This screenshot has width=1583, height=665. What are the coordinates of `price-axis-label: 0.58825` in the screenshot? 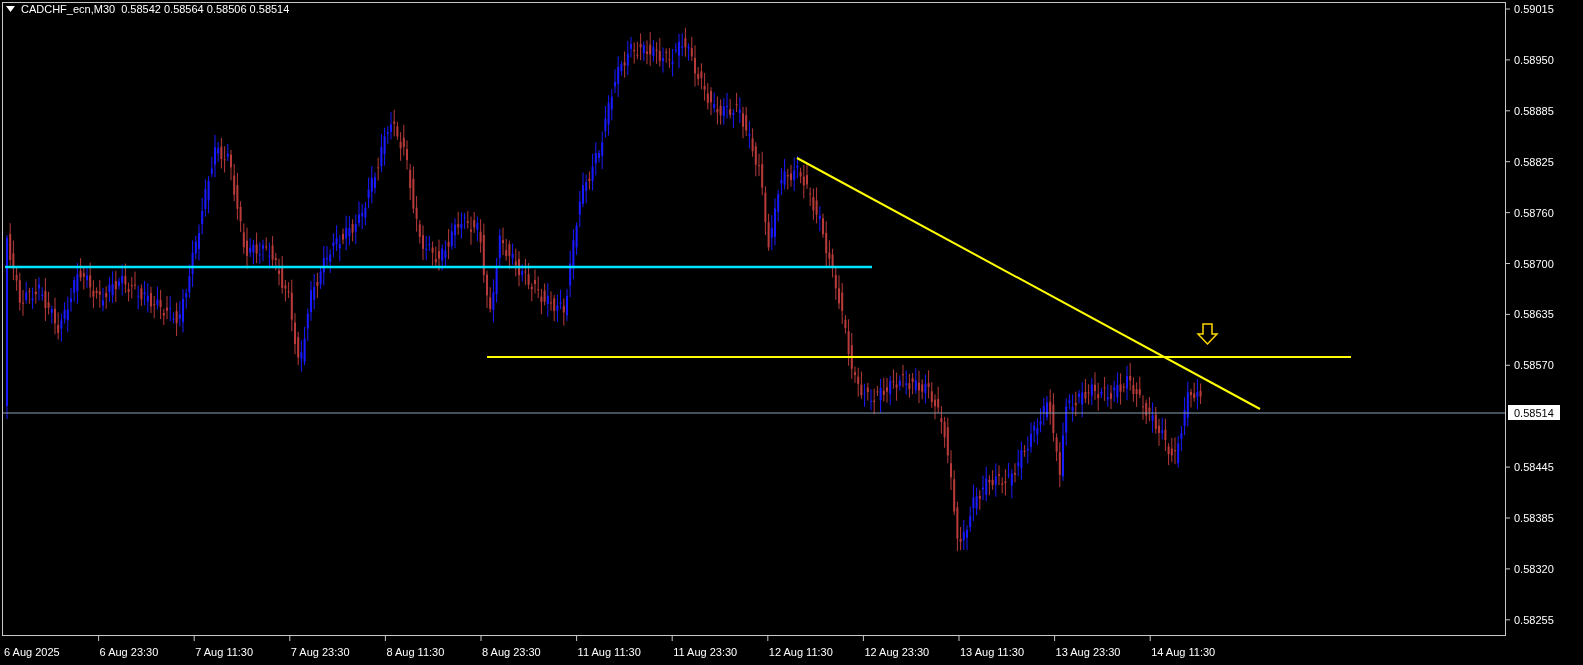 It's located at (1534, 161).